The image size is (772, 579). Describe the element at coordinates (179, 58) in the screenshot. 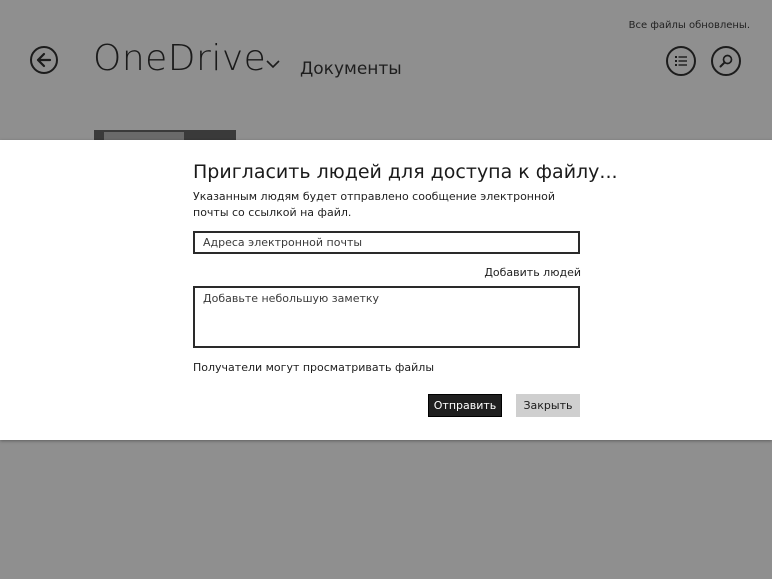

I see `app-title: OneDrive` at that location.